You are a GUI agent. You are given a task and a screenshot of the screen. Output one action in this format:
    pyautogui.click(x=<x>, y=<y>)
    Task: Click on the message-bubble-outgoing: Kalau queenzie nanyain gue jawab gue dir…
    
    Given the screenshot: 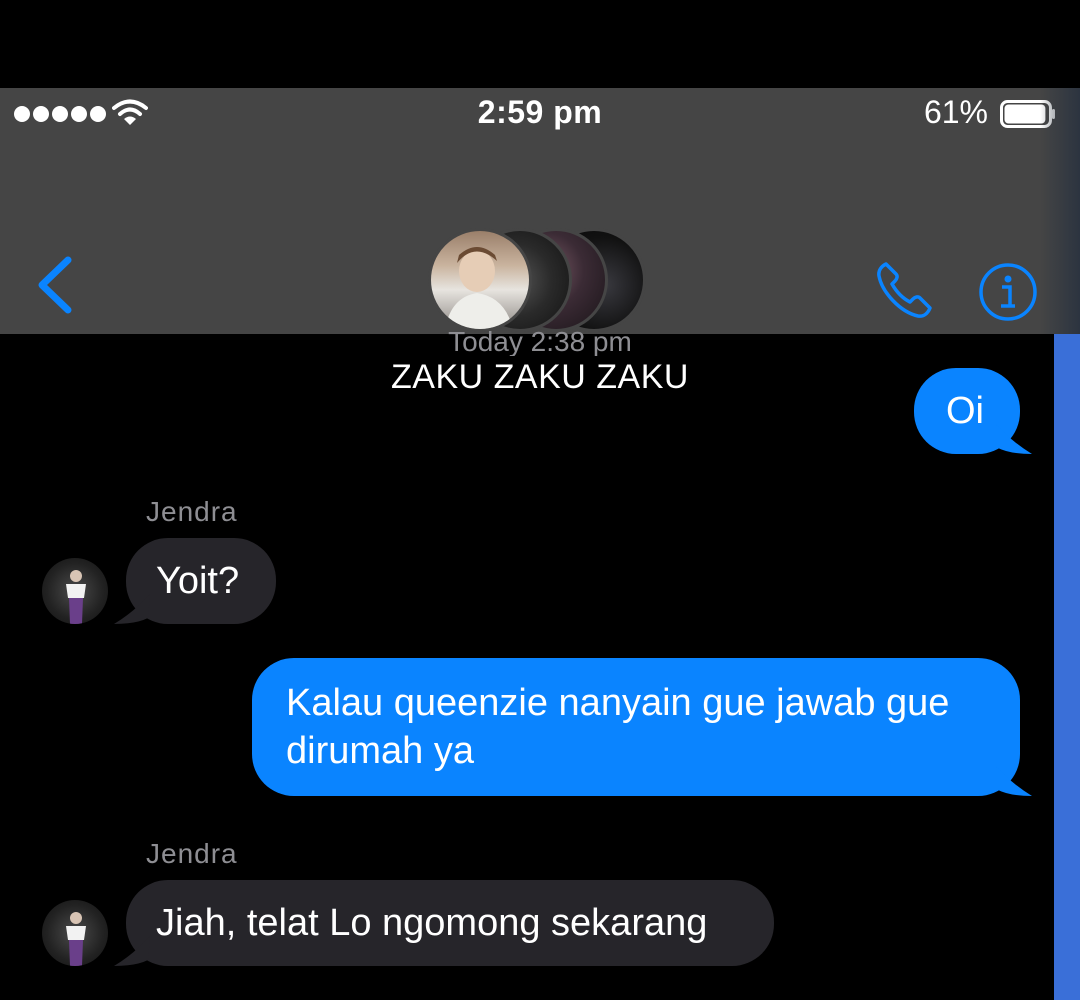 What is the action you would take?
    pyautogui.click(x=636, y=727)
    